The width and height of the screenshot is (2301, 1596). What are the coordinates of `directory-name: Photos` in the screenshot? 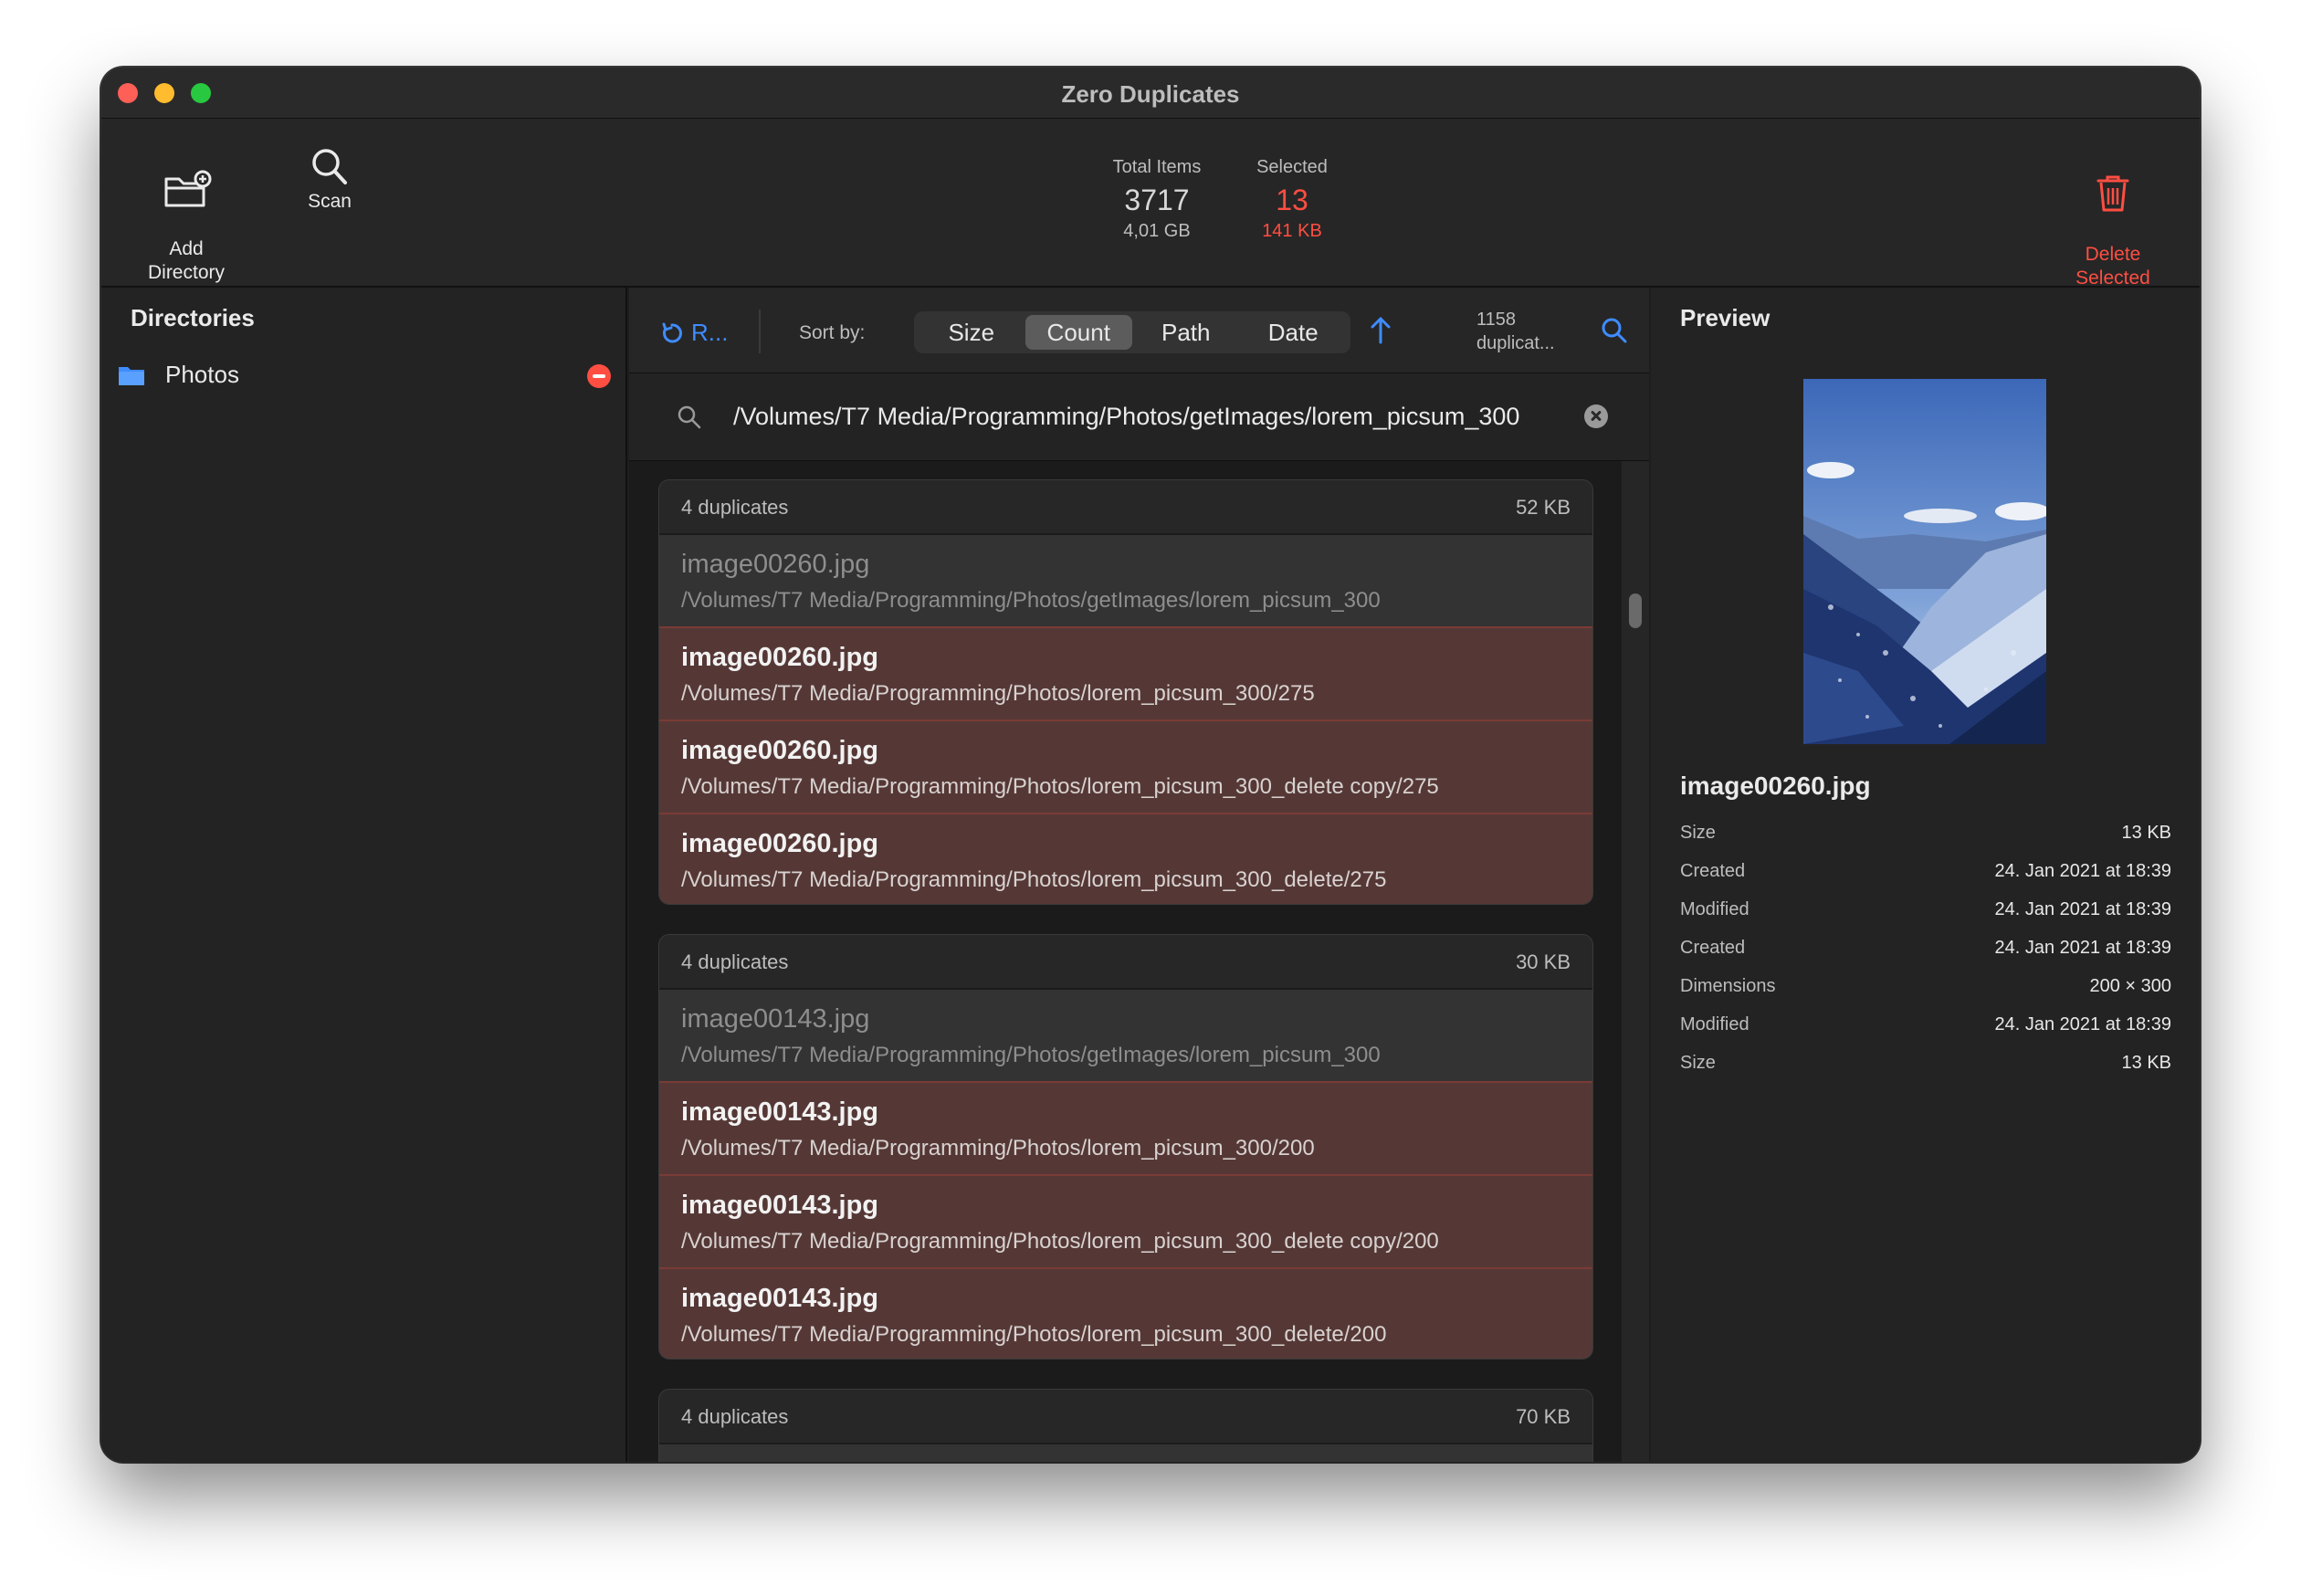 It's located at (202, 374).